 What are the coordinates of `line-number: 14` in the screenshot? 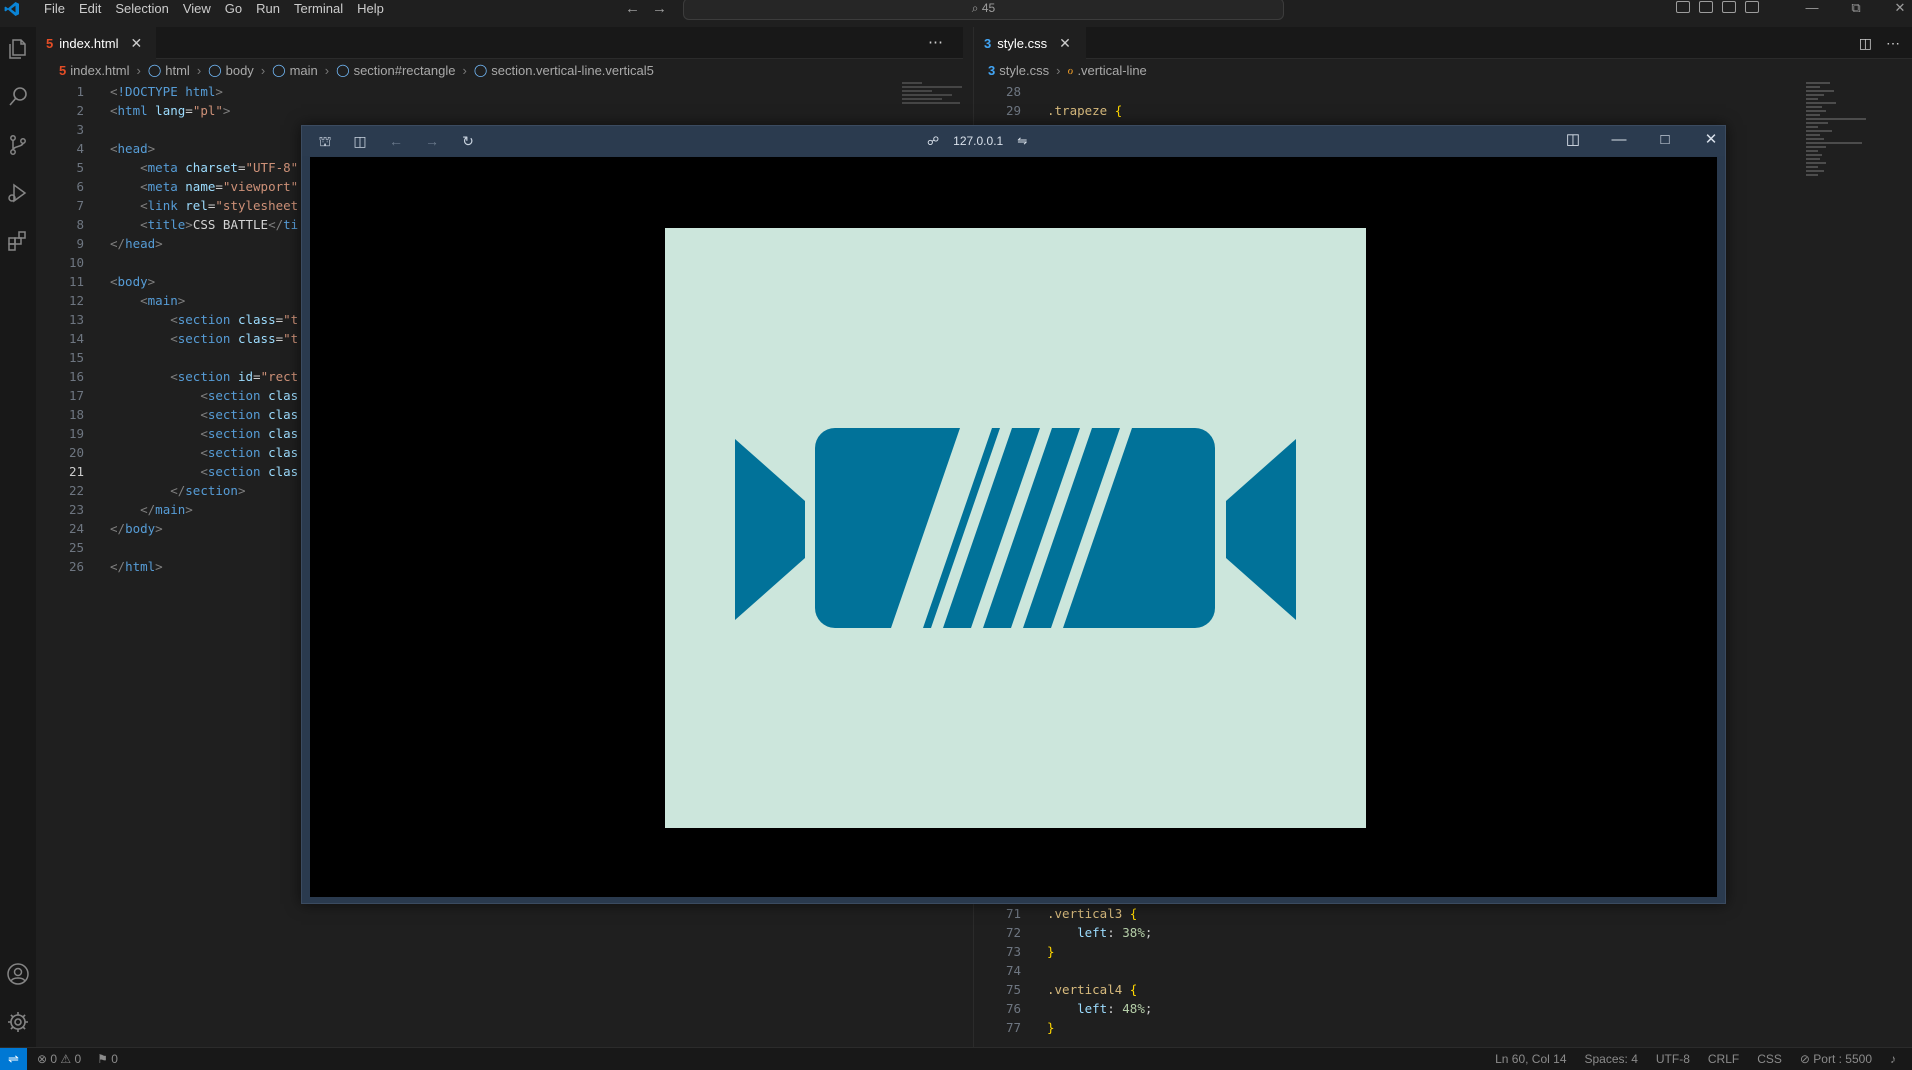 It's located at (76, 338).